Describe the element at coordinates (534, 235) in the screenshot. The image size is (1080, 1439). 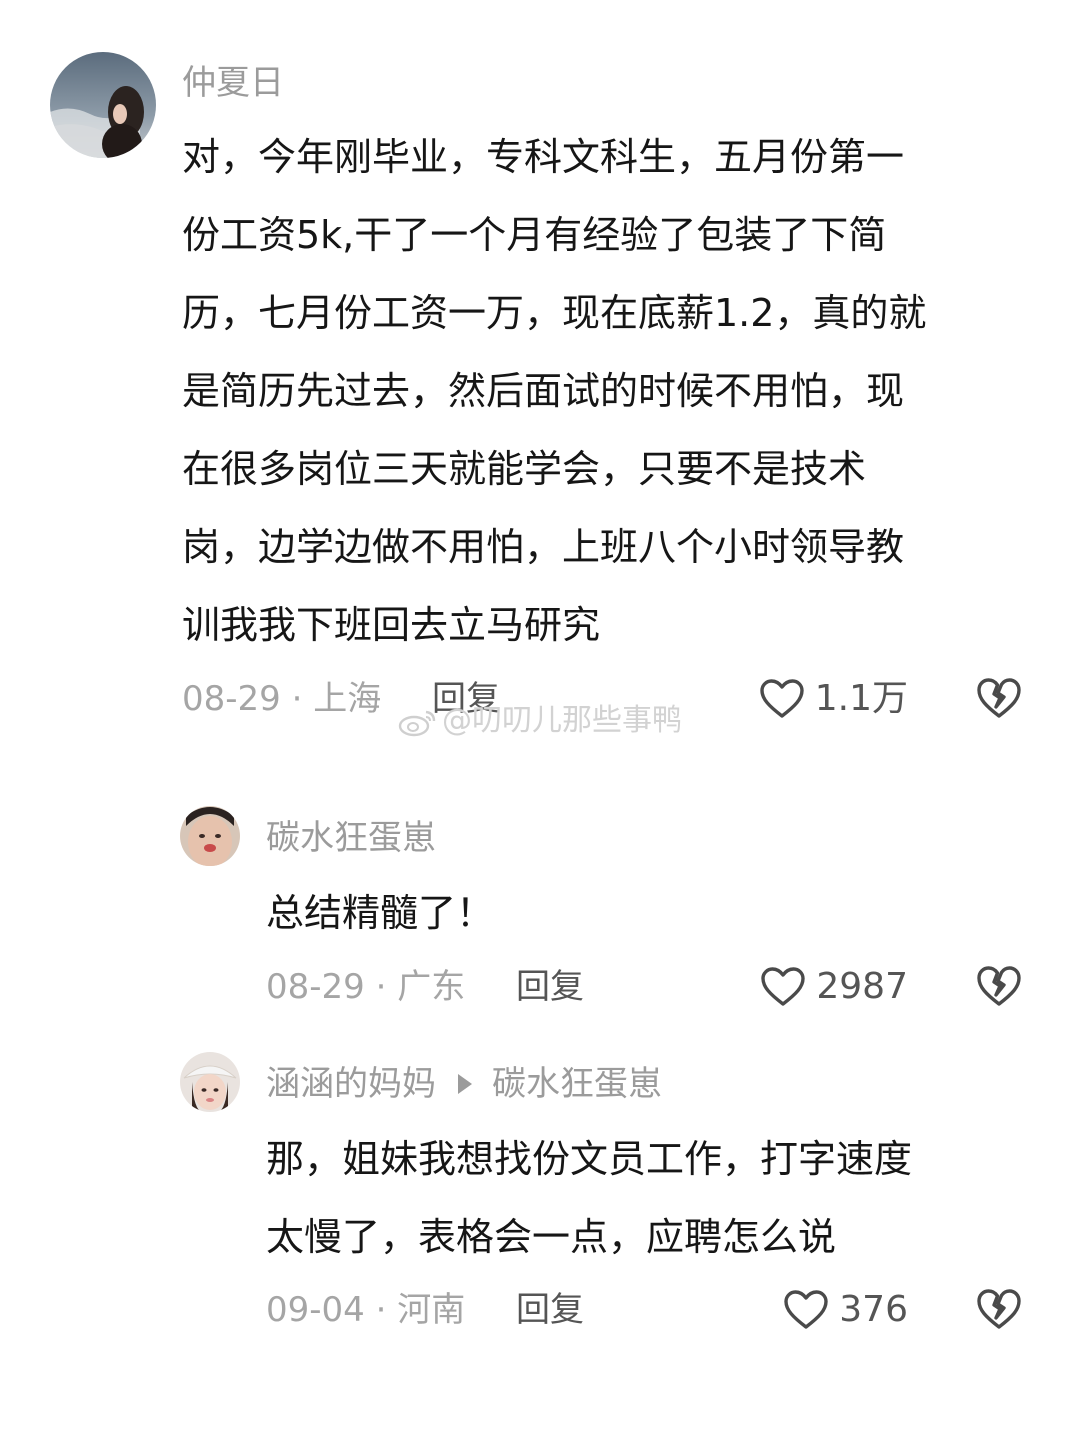
I see `comment-text-line: 份工资5k,干了一个月有经验了包装了下简` at that location.